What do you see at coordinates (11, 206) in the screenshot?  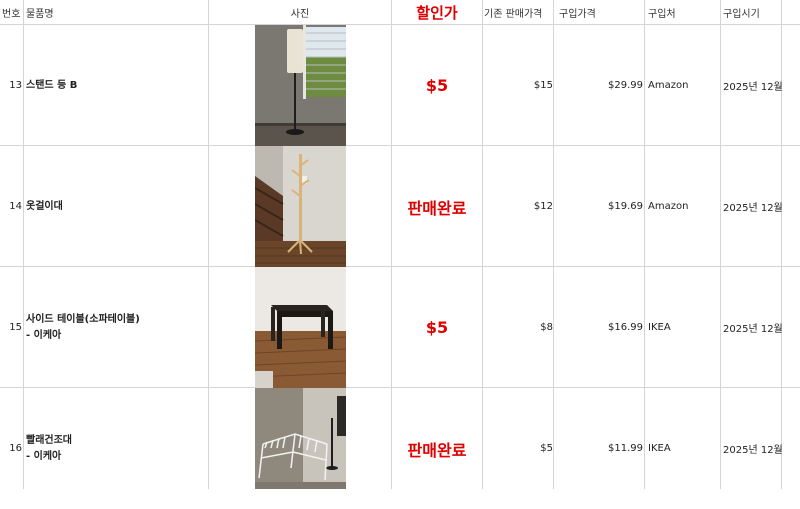 I see `row-number: 14` at bounding box center [11, 206].